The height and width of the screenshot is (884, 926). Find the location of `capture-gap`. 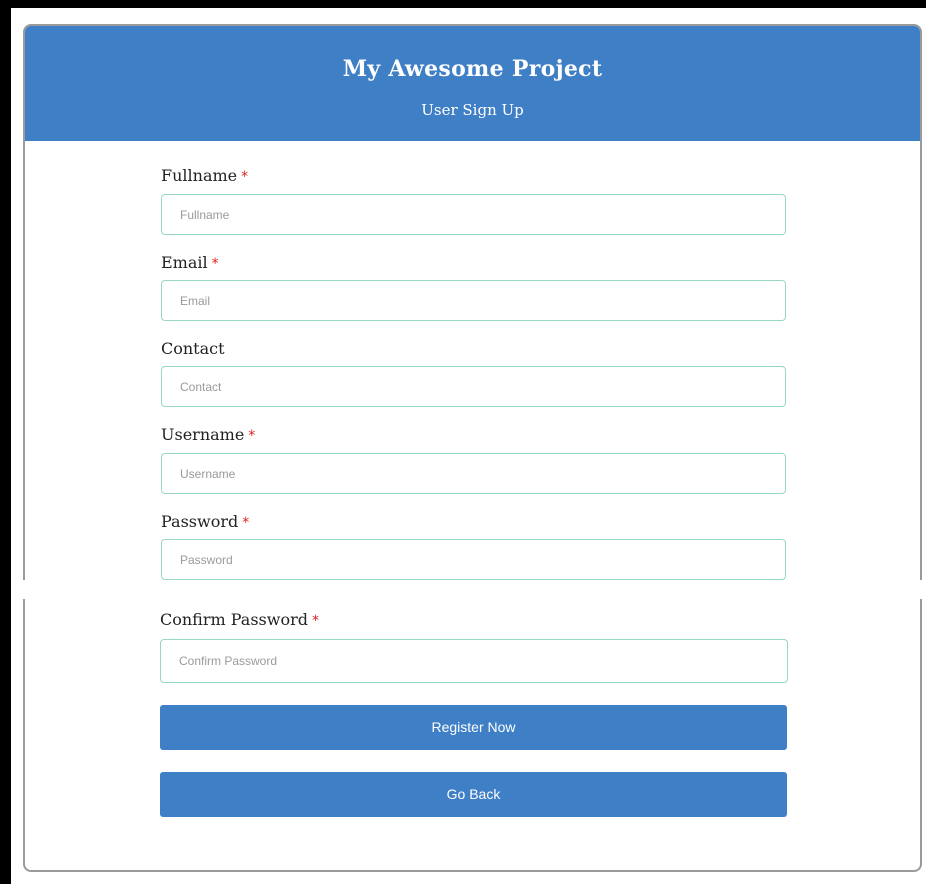

capture-gap is located at coordinates (472, 589).